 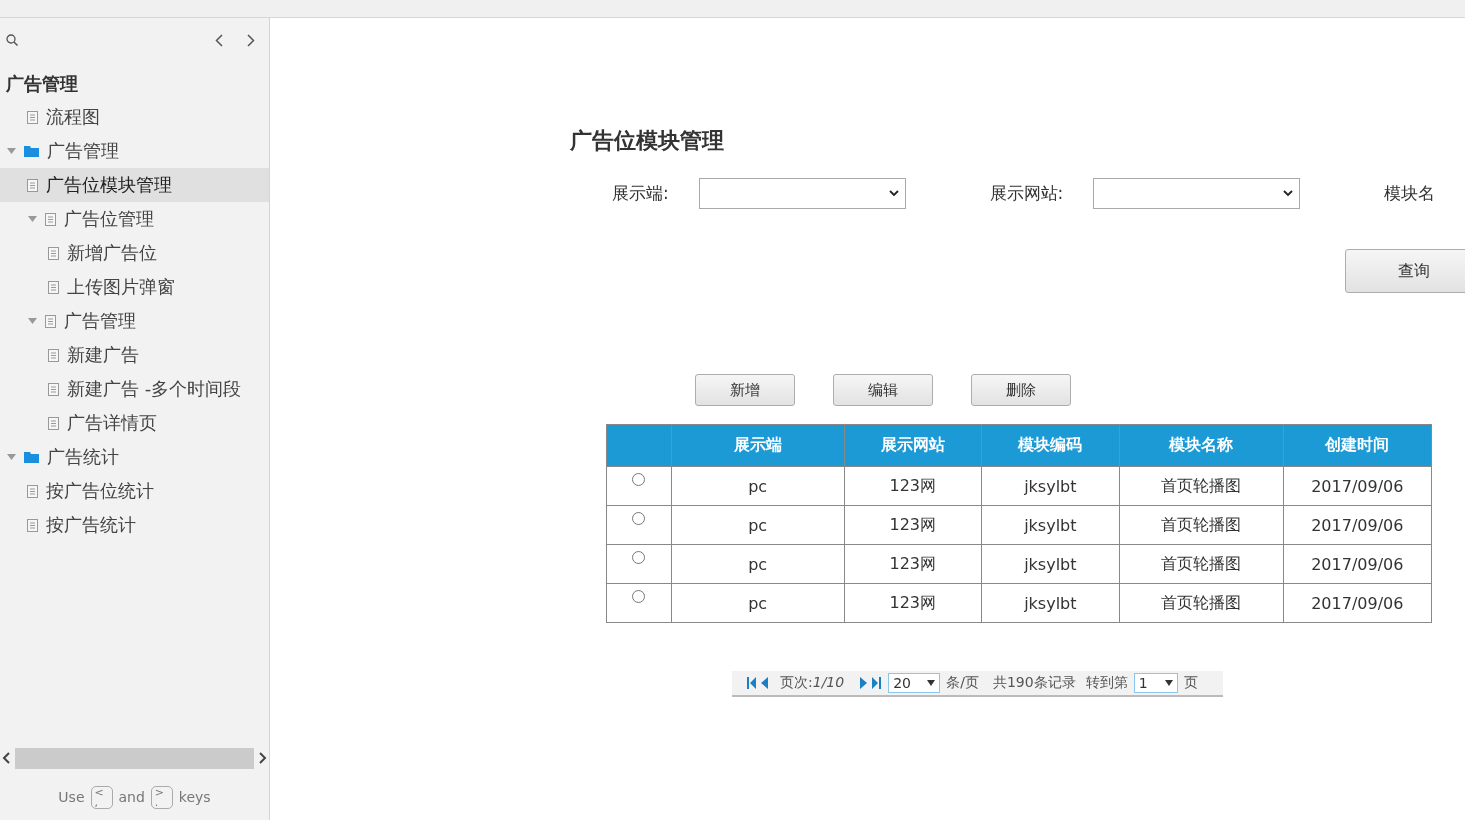 What do you see at coordinates (1357, 445) in the screenshot?
I see `column-header: 创建时间` at bounding box center [1357, 445].